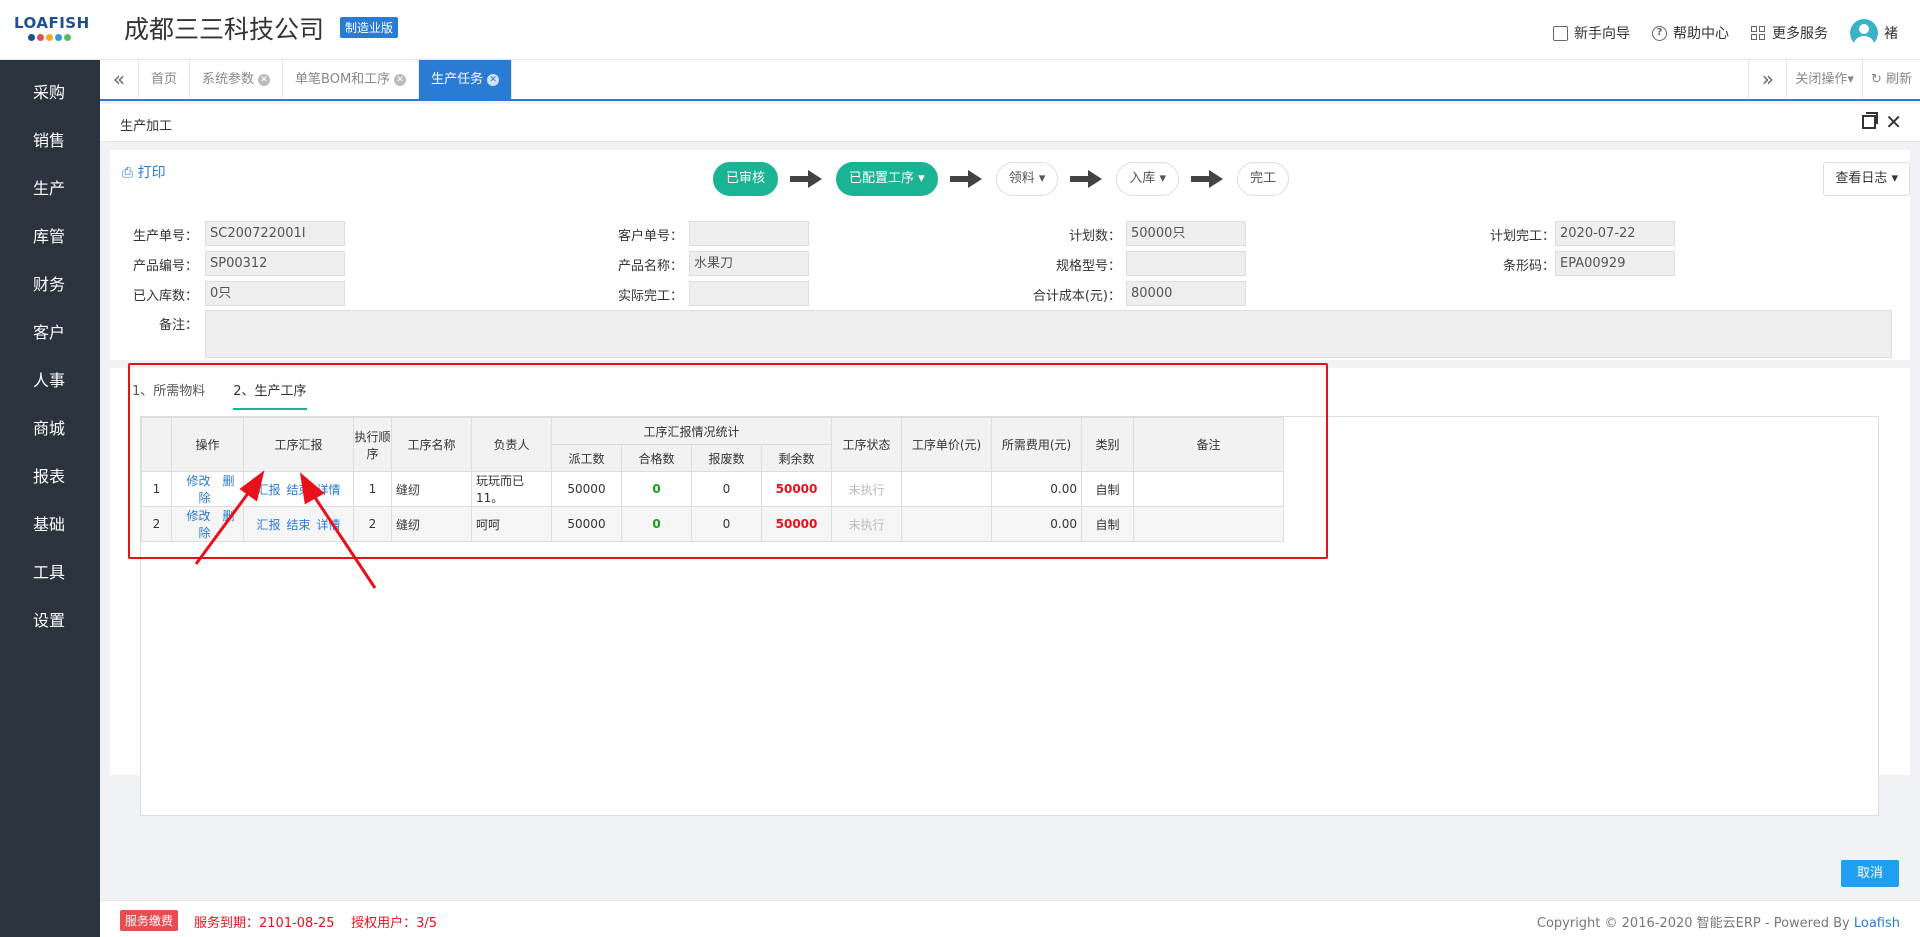 This screenshot has height=937, width=1920. I want to click on status-cell: 未执行, so click(866, 524).